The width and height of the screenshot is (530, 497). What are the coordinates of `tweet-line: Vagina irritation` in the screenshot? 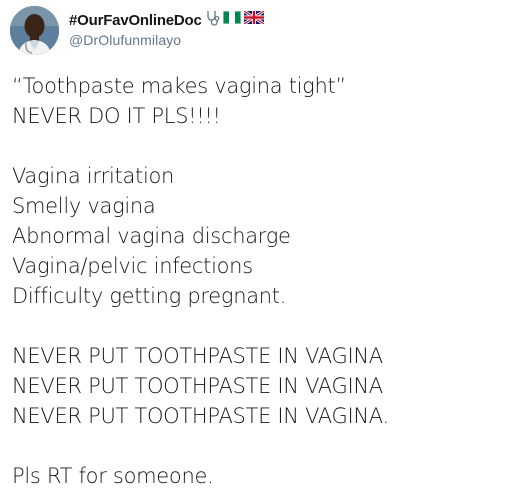 It's located at (93, 176).